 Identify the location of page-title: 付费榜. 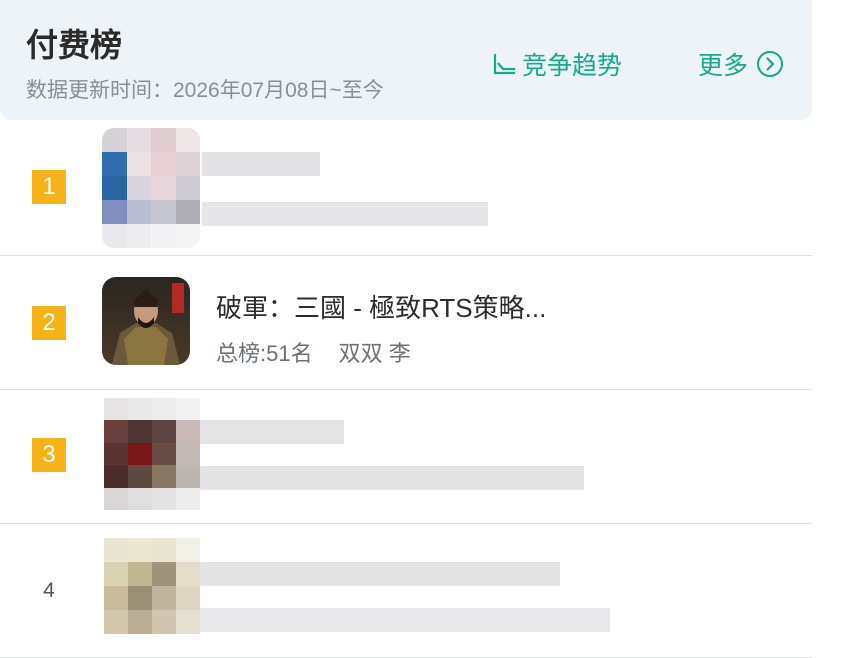
(74, 45).